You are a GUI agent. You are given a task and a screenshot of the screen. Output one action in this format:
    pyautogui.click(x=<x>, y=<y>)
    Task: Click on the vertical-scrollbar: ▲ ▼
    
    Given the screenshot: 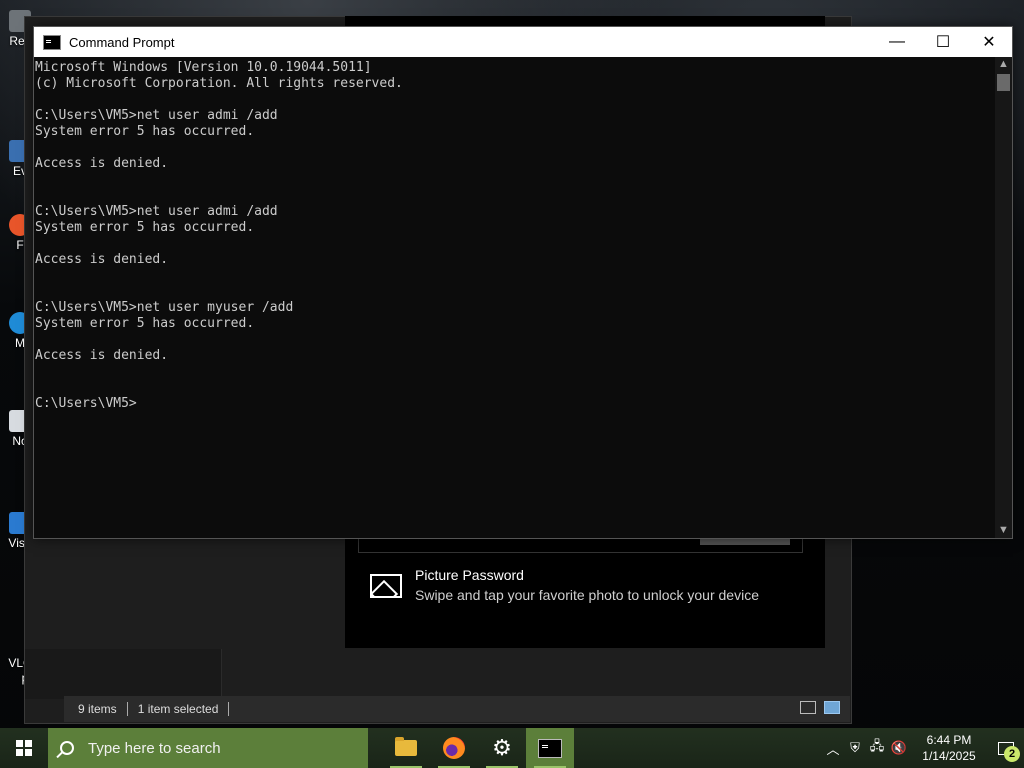 What is the action you would take?
    pyautogui.click(x=1003, y=297)
    